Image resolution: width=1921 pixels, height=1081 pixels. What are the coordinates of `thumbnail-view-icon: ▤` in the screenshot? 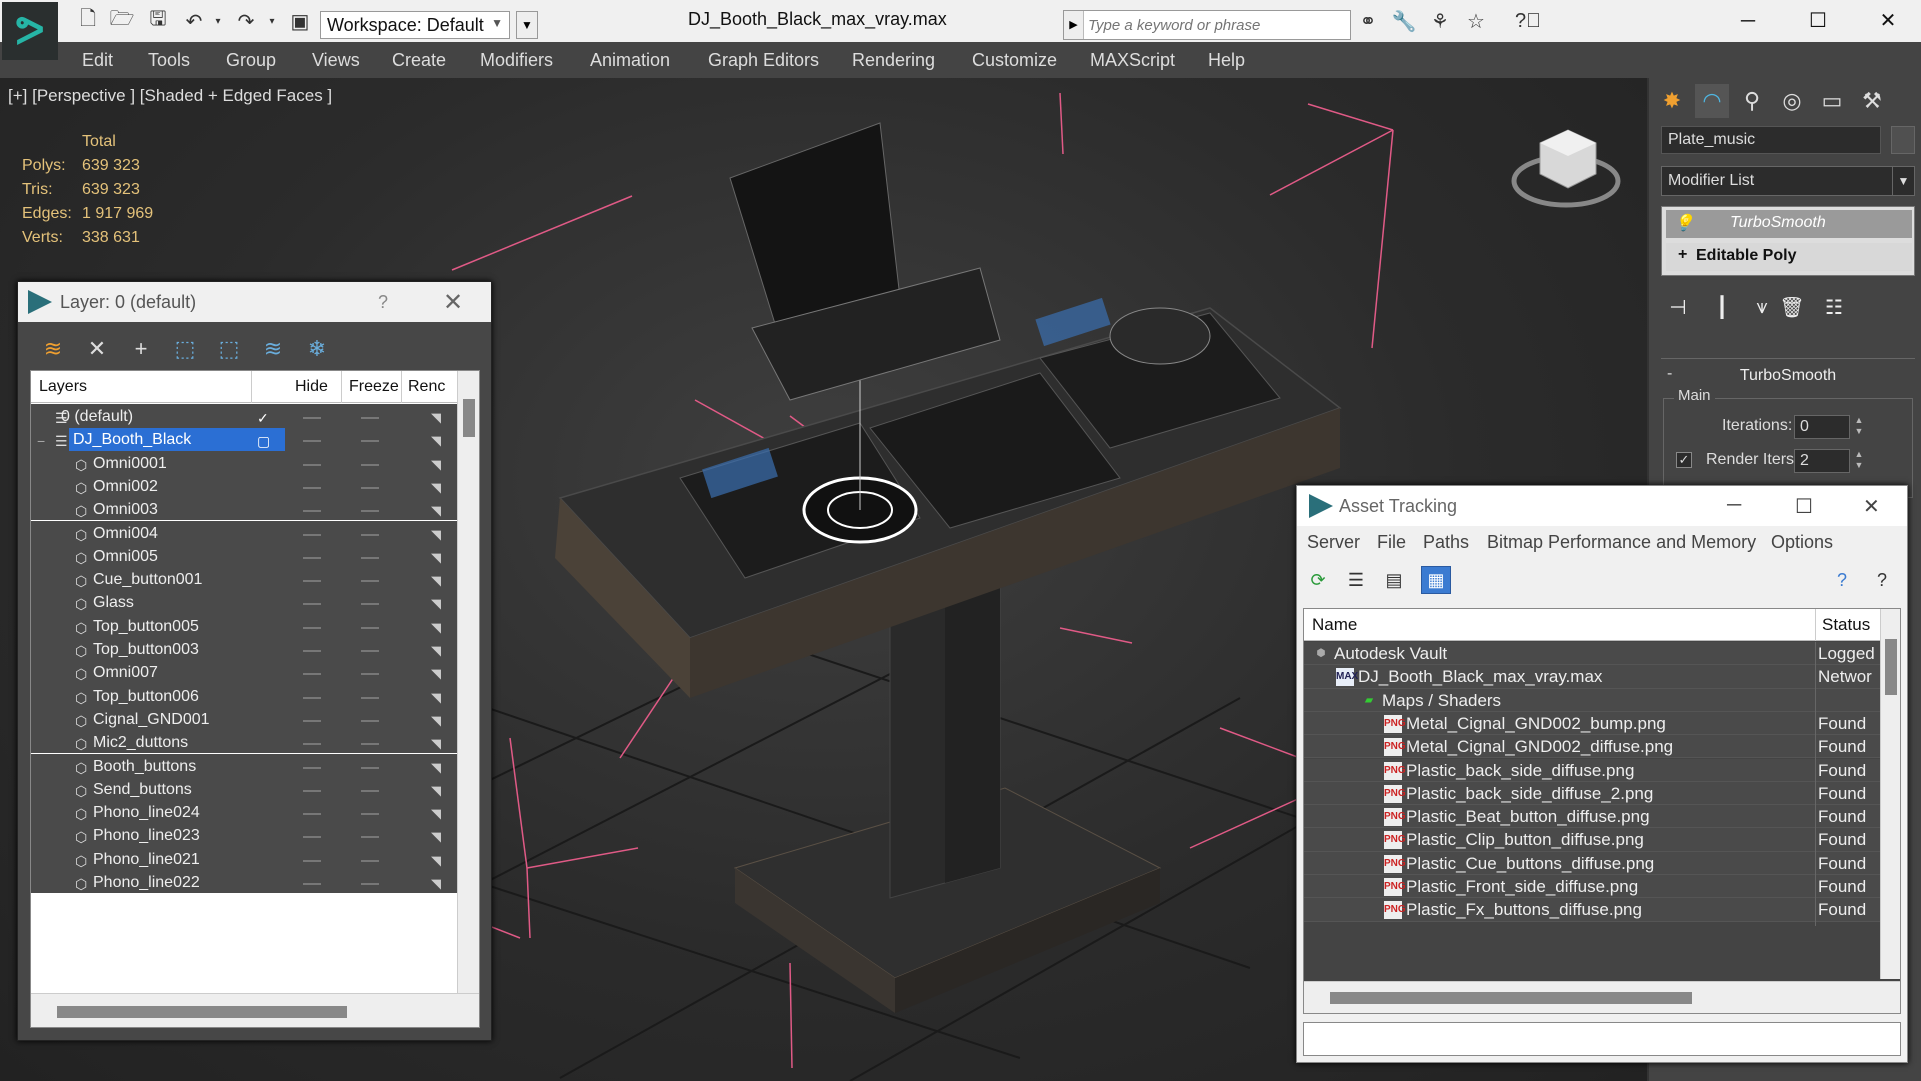 It's located at (1394, 580).